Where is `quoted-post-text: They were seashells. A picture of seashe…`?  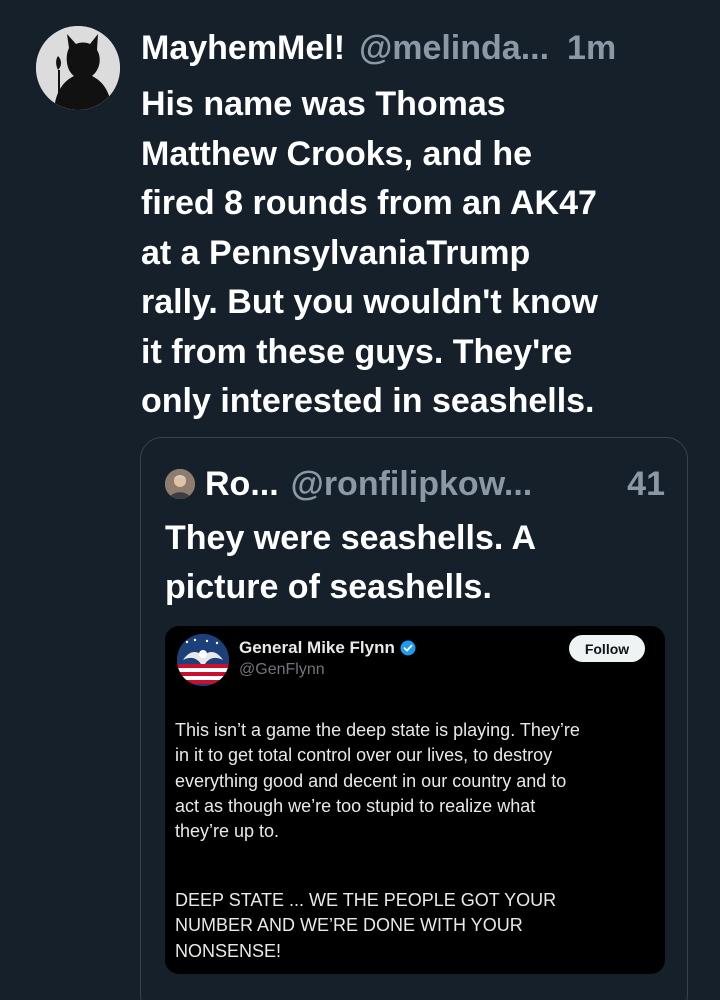 quoted-post-text: They were seashells. A picture of seashe… is located at coordinates (351, 562).